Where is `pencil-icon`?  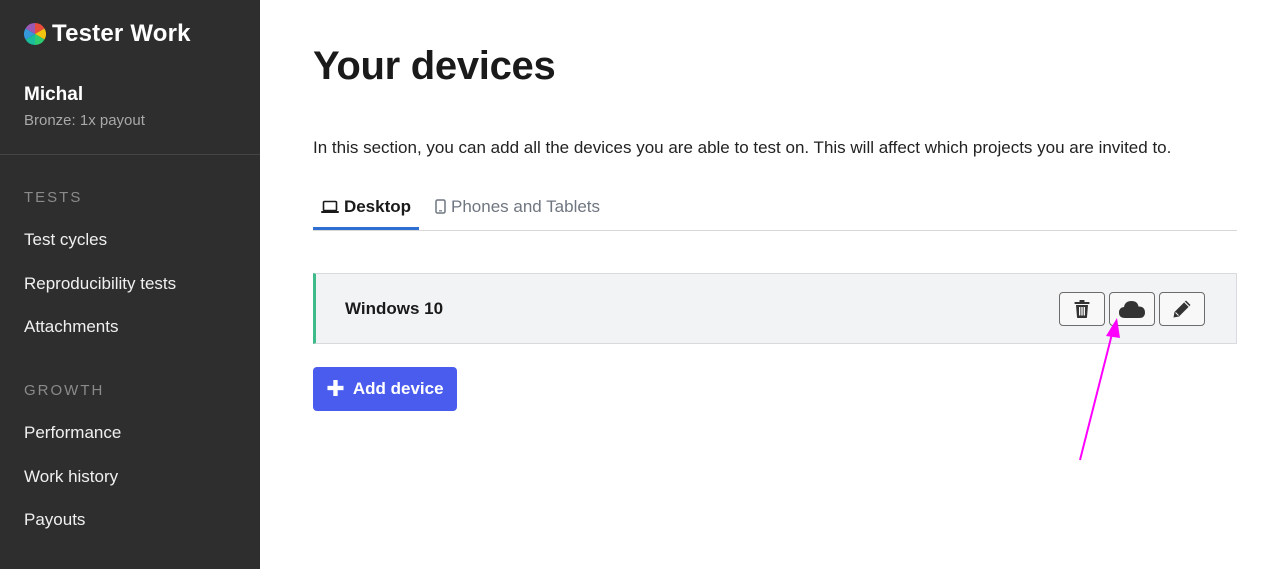 pencil-icon is located at coordinates (1182, 309).